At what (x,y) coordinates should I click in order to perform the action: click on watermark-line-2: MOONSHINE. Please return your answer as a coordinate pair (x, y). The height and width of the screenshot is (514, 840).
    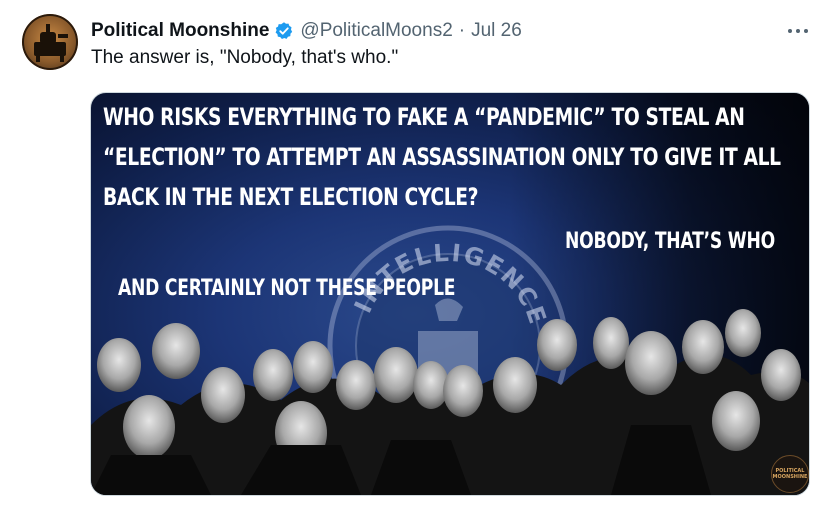
    Looking at the image, I should click on (790, 477).